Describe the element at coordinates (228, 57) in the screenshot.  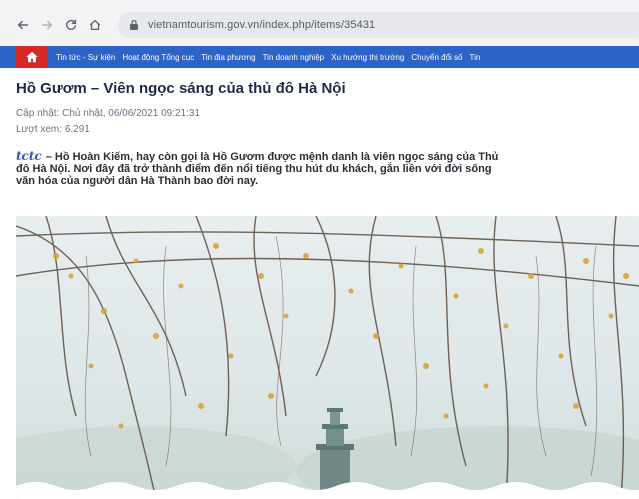
I see `menu-item-tin-dia-phuong: Tin địa phương` at that location.